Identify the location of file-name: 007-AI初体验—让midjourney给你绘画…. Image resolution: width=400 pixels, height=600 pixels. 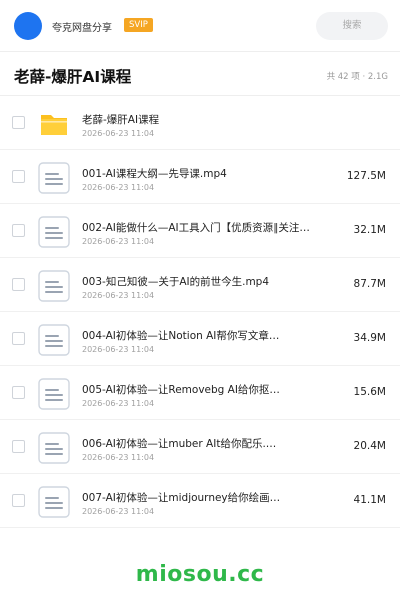
(181, 498).